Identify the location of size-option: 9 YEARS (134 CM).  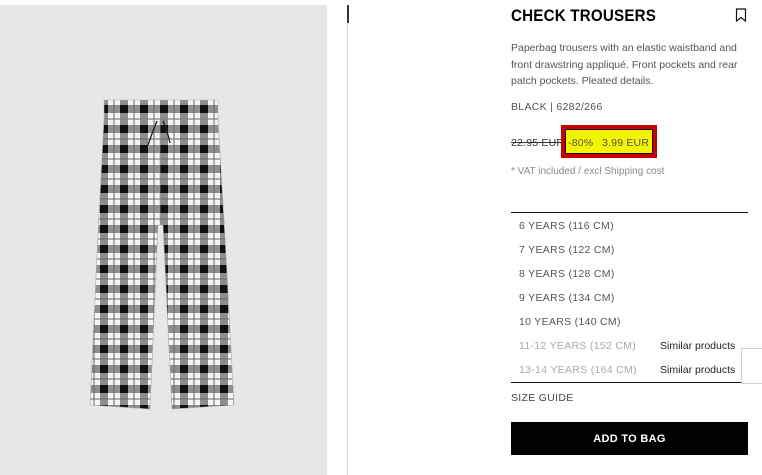
(629, 299).